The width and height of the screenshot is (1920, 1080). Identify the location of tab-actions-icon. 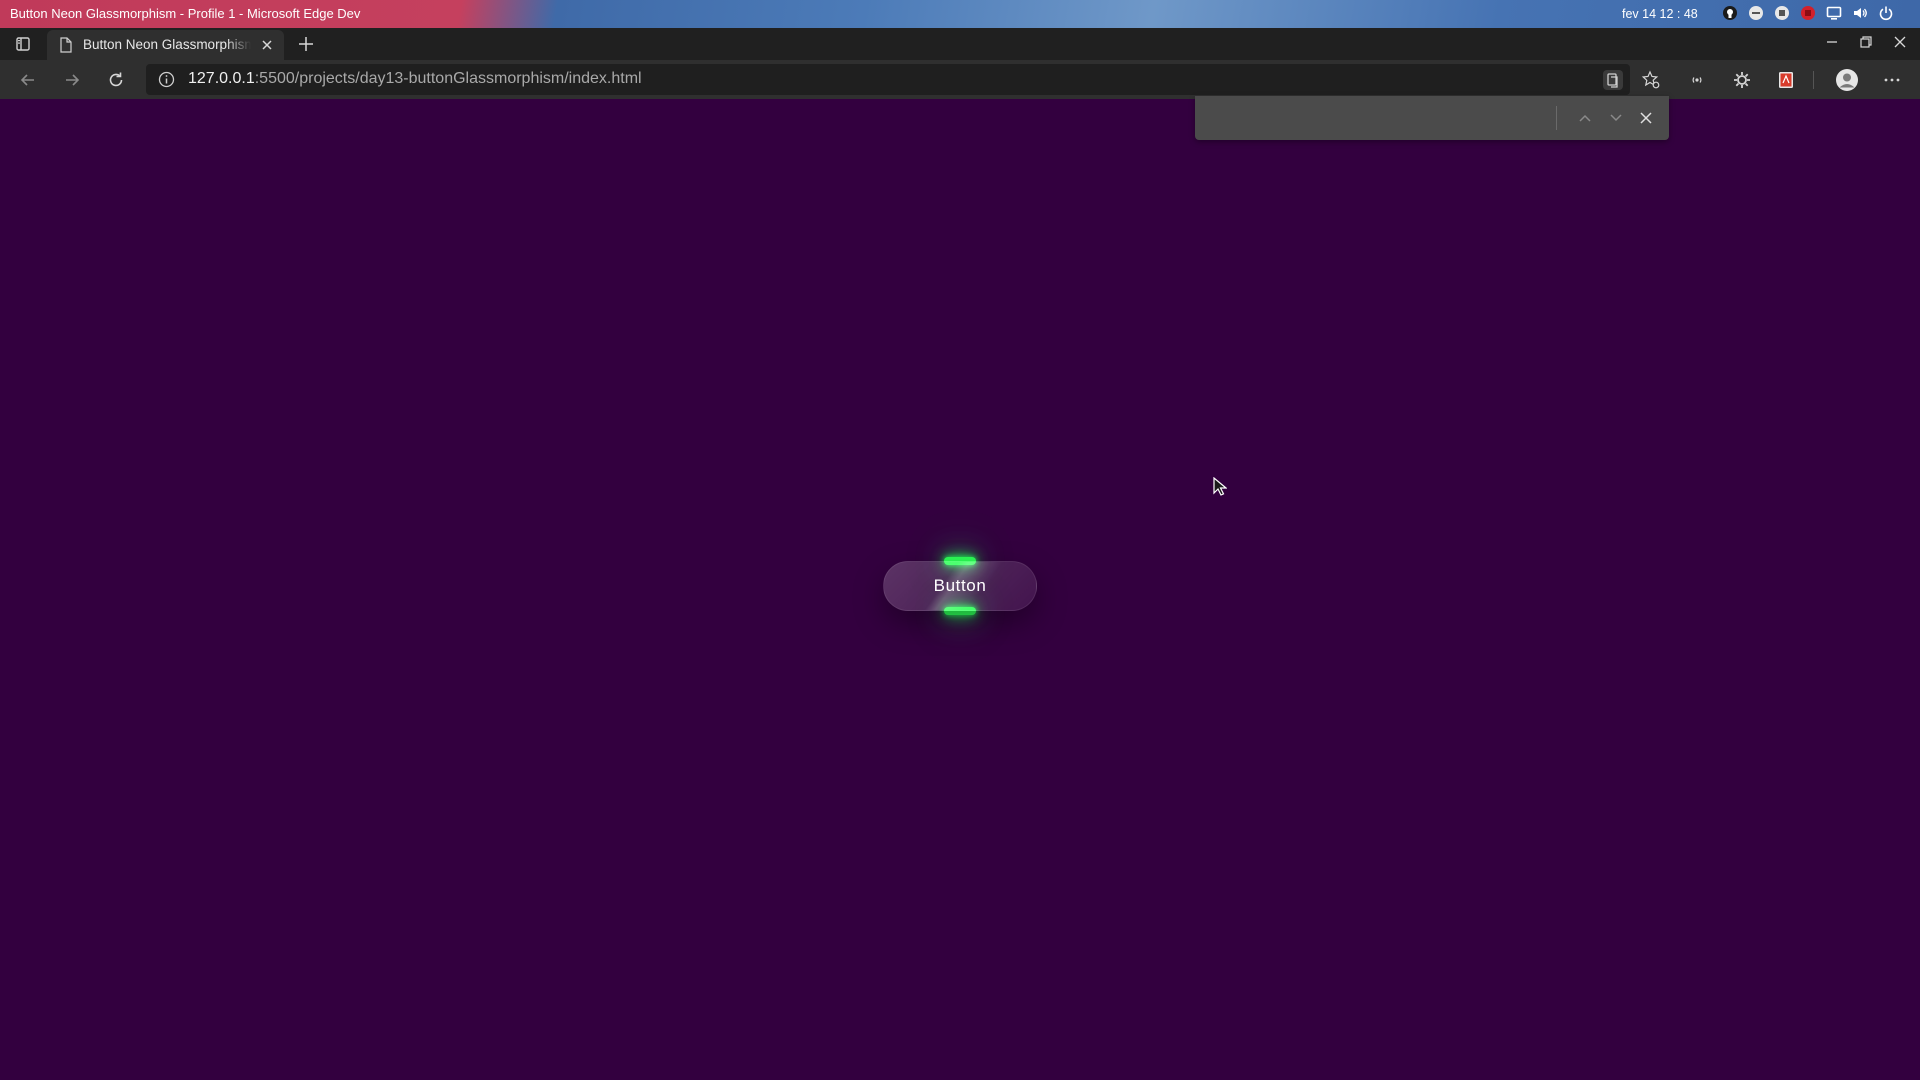
(23, 44).